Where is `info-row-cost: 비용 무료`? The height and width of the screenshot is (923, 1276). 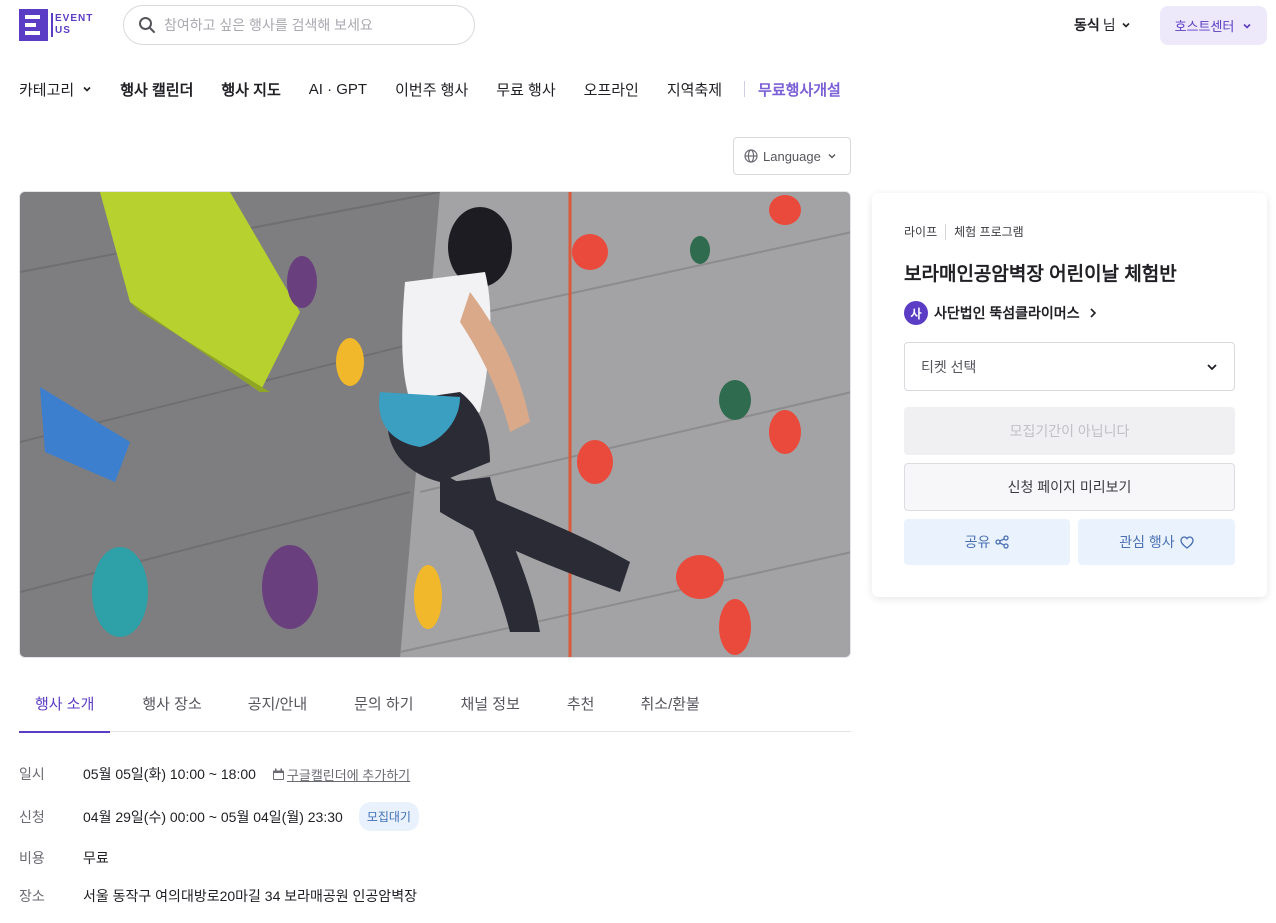
info-row-cost: 비용 무료 is located at coordinates (64, 858).